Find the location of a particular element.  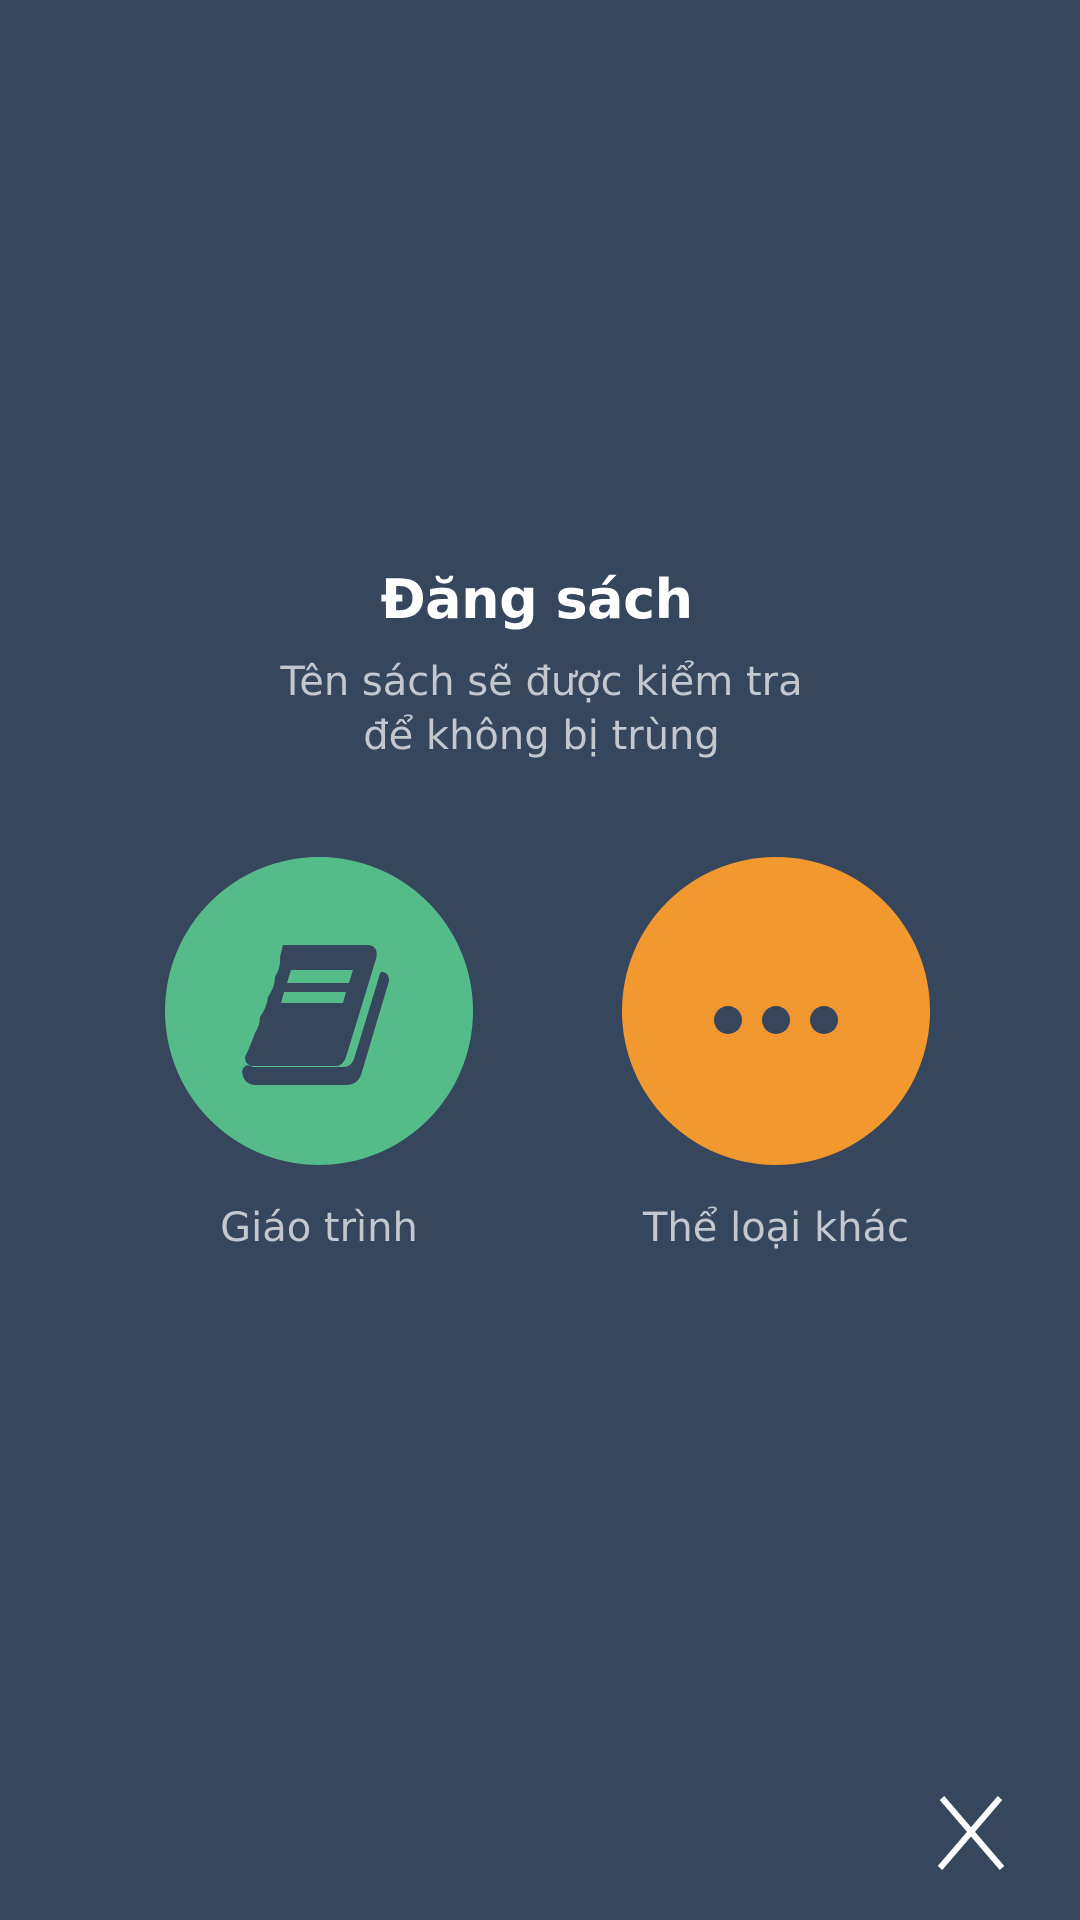

subtitle-line-2: để không bị trùng is located at coordinates (541, 736).